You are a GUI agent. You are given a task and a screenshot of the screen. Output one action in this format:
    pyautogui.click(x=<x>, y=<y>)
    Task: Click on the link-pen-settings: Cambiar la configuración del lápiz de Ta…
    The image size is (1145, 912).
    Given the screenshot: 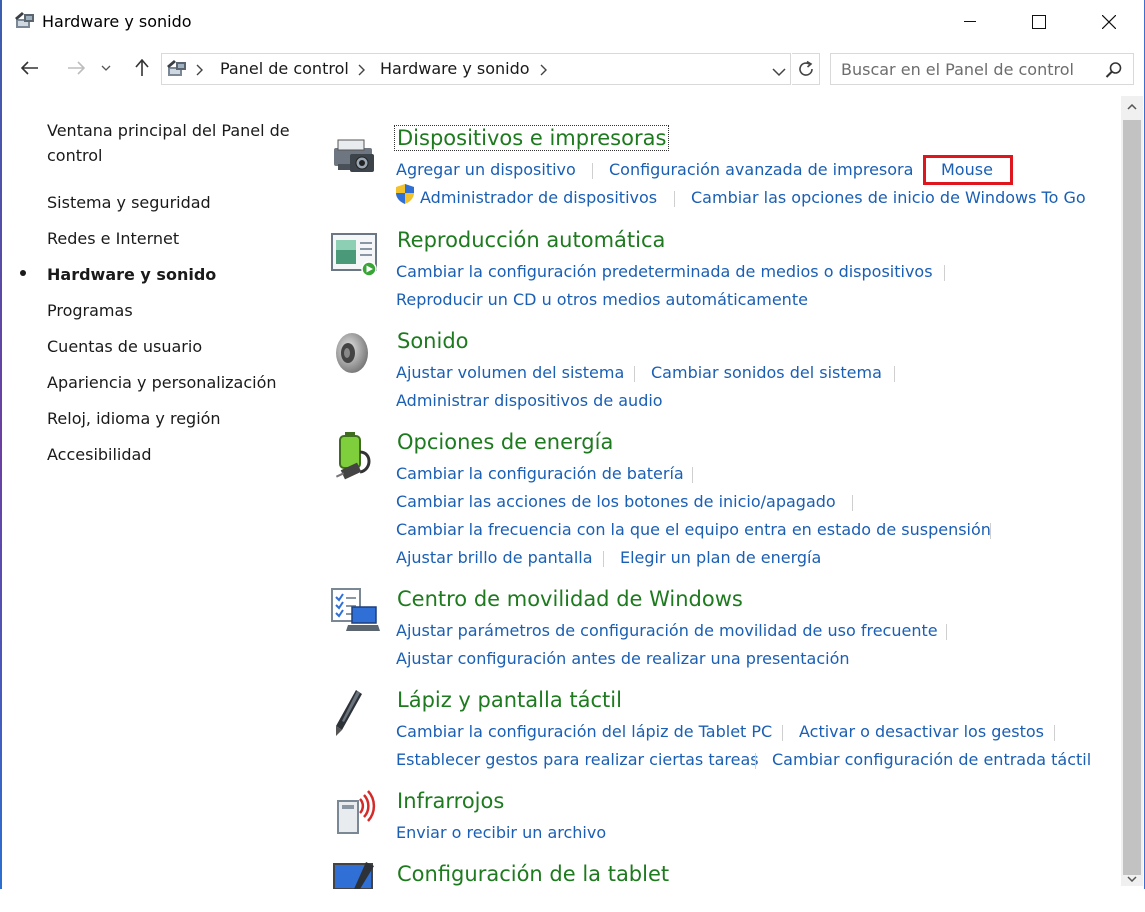 What is the action you would take?
    pyautogui.click(x=584, y=731)
    